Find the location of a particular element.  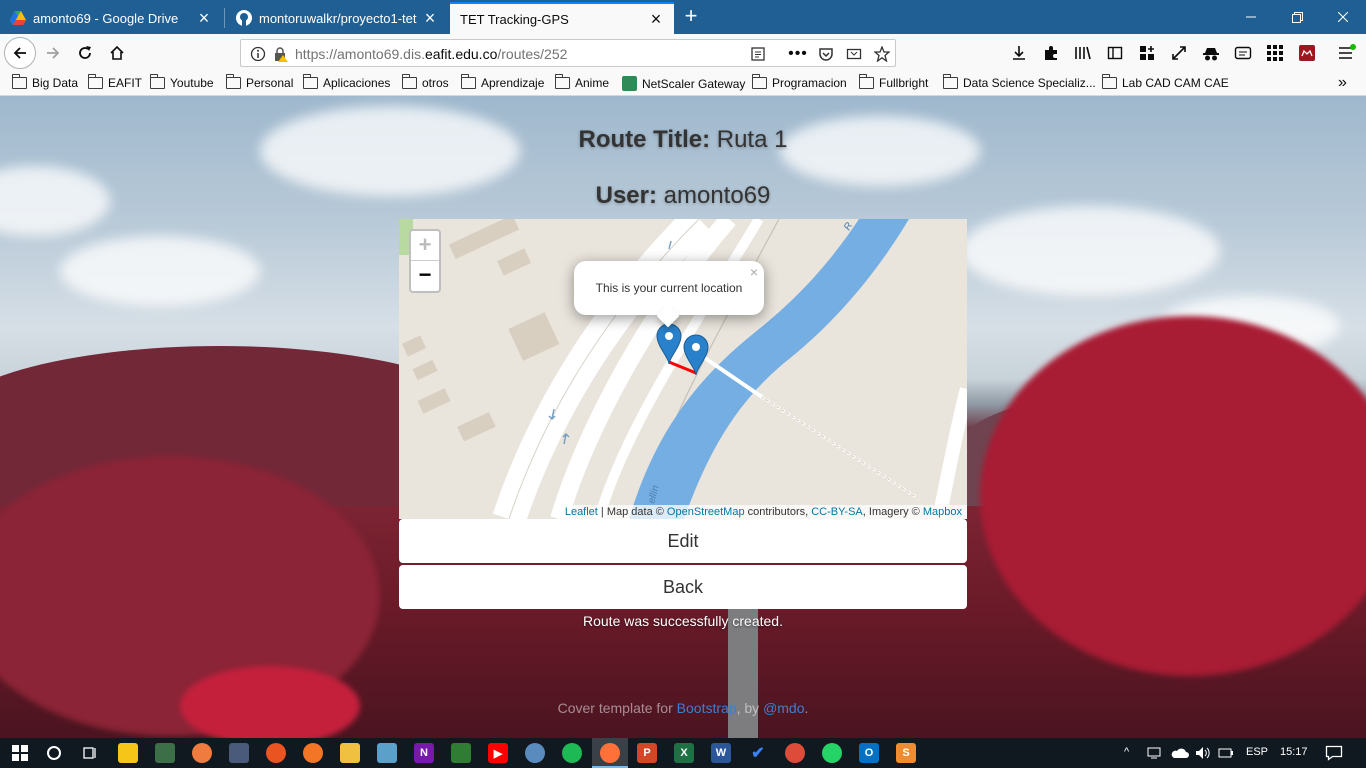

folder-icon is located at coordinates (157, 81).